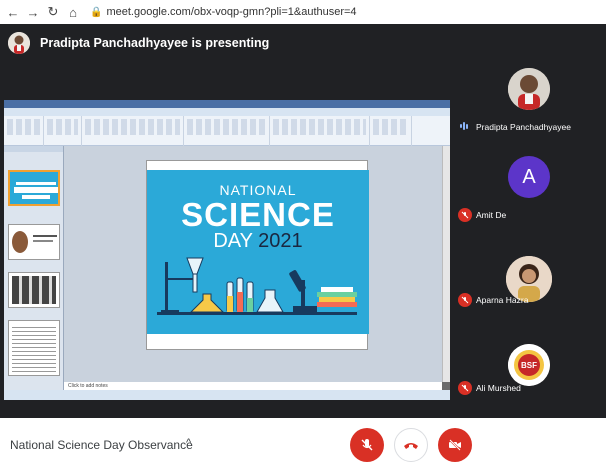  I want to click on participant-name: Aparna Hazra, so click(502, 300).